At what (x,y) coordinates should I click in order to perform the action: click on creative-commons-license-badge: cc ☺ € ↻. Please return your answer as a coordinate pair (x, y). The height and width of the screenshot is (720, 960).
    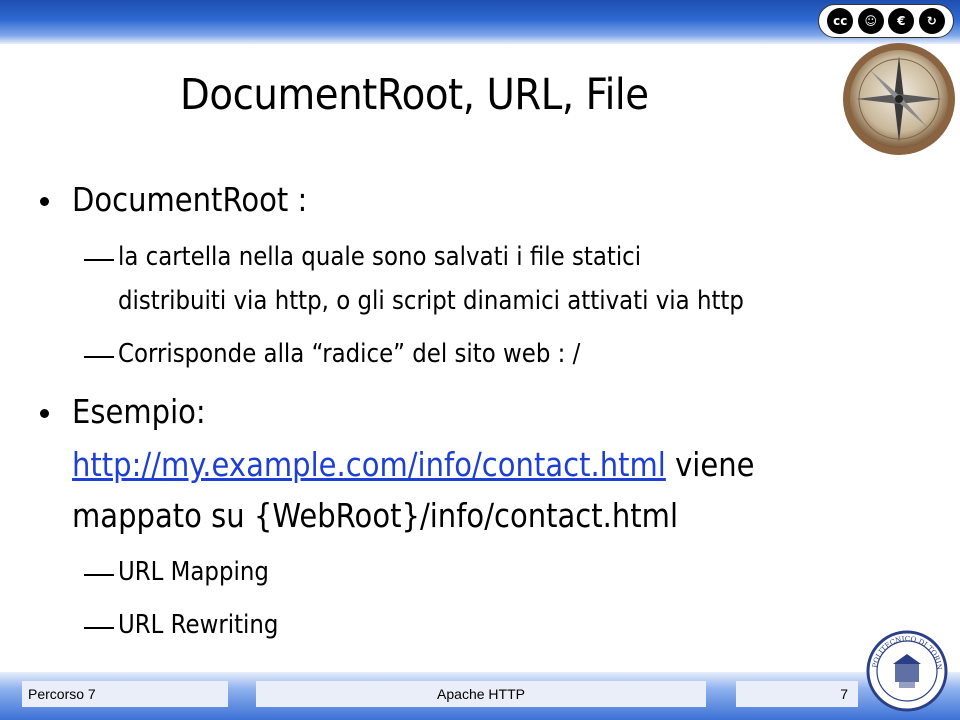
    Looking at the image, I should click on (886, 21).